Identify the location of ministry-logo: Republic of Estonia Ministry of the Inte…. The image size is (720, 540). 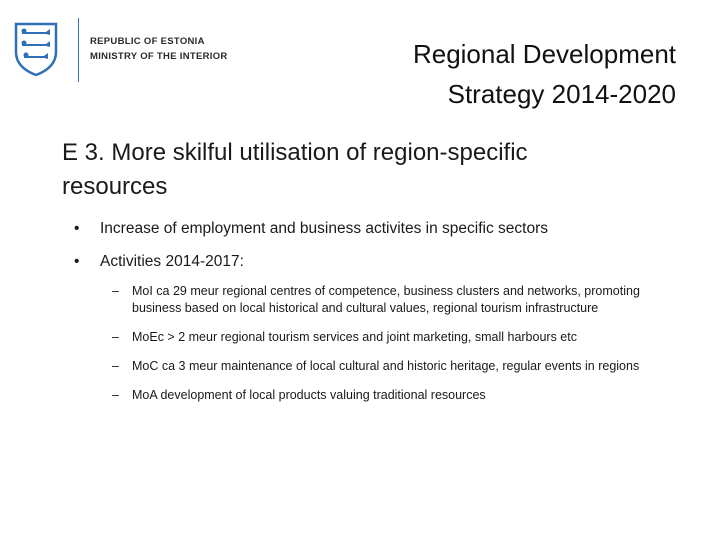
(124, 50).